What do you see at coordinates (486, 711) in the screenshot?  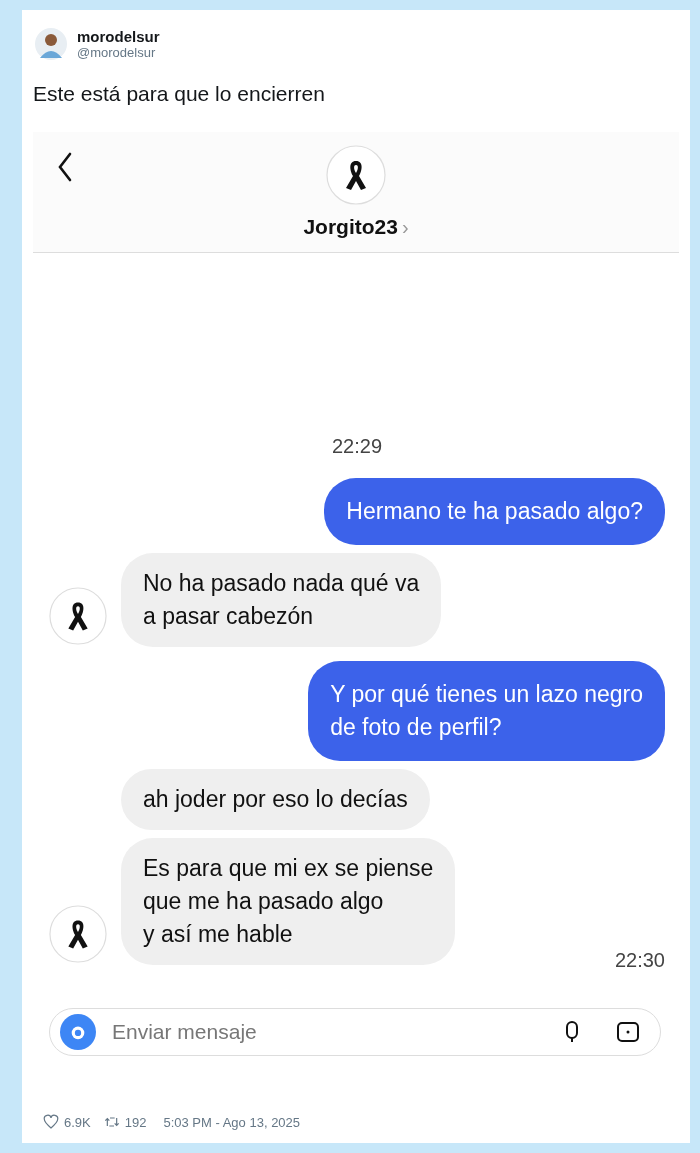 I see `sent-message: Y por qué tienes un lazo negro de foto de perfil?` at bounding box center [486, 711].